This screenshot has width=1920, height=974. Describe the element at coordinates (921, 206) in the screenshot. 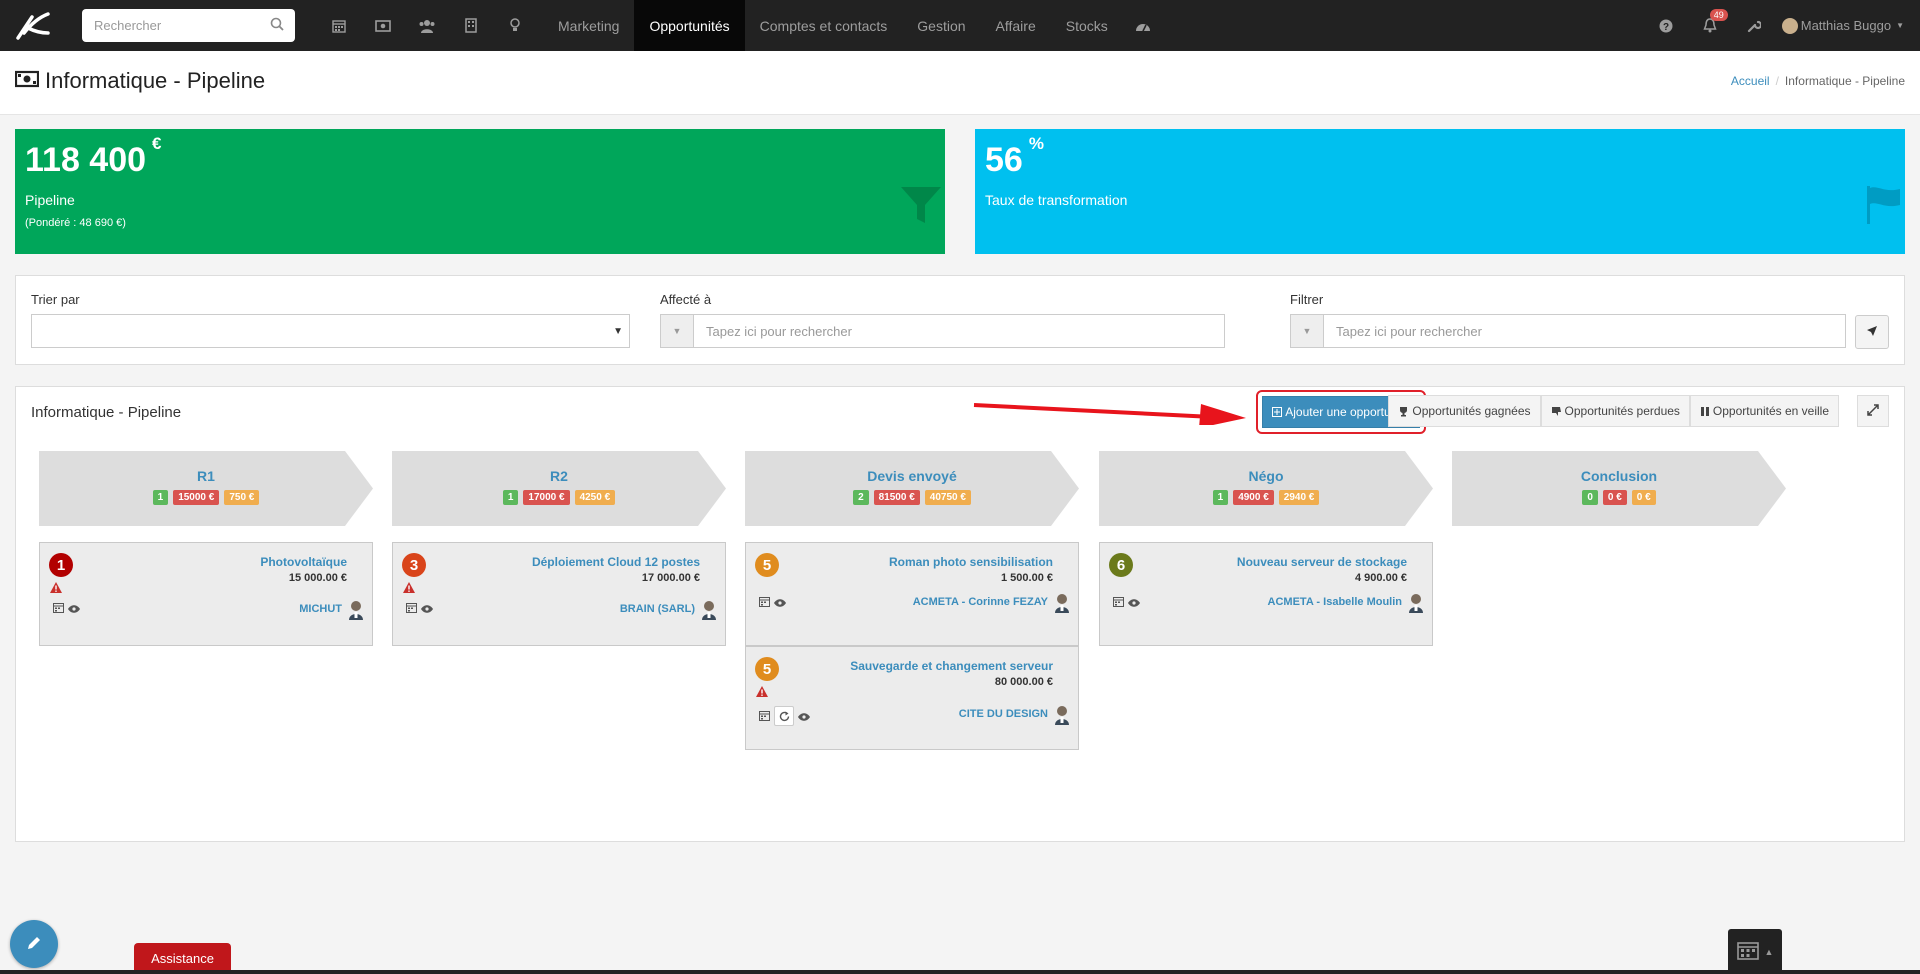

I see `funnel-icon` at that location.